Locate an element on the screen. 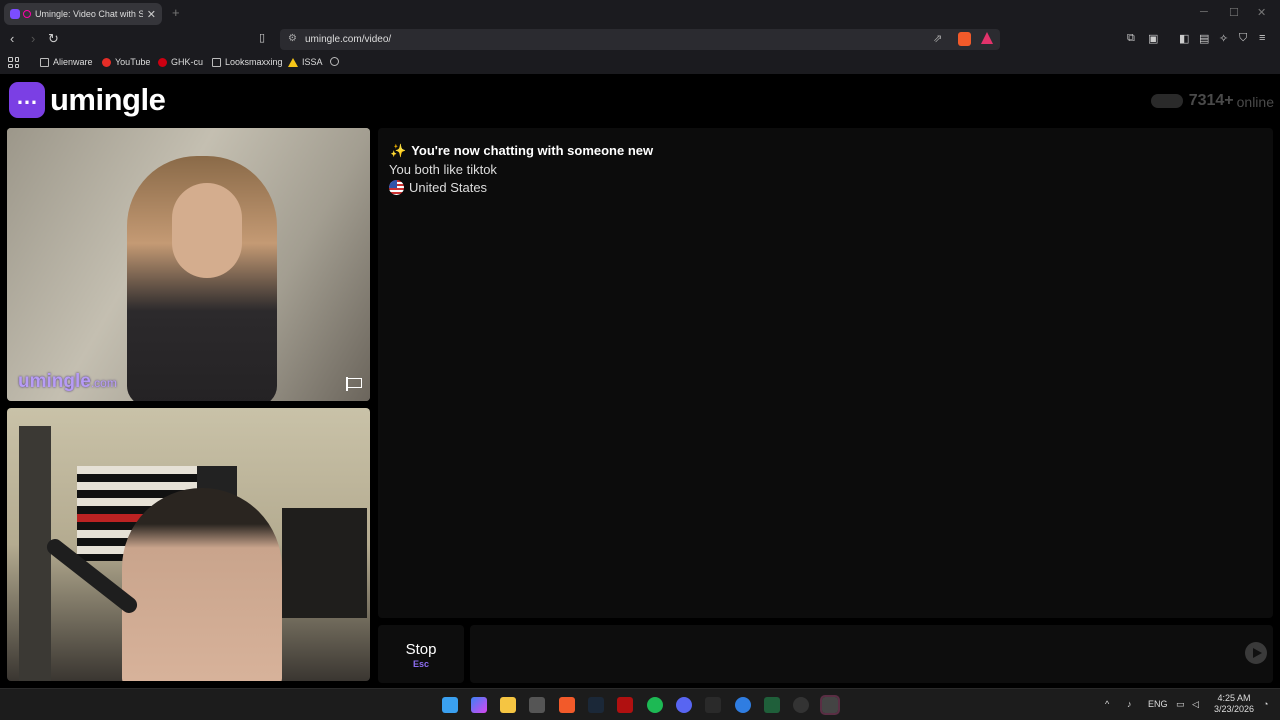 Image resolution: width=1280 pixels, height=720 pixels. network-icon: ▭ is located at coordinates (1180, 704).